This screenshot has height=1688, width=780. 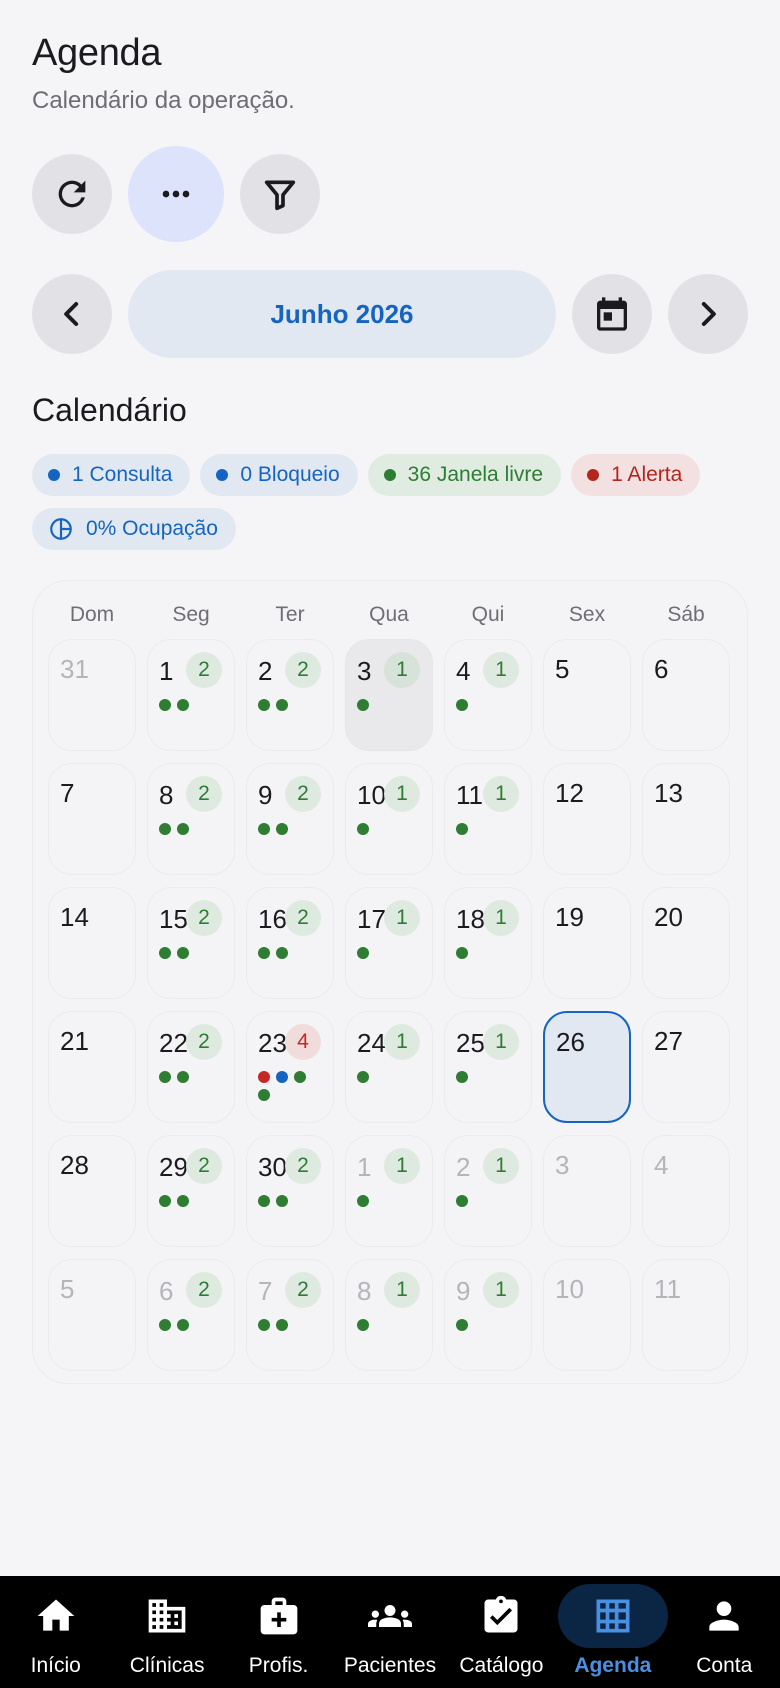 I want to click on calendar-day: 82, so click(x=191, y=819).